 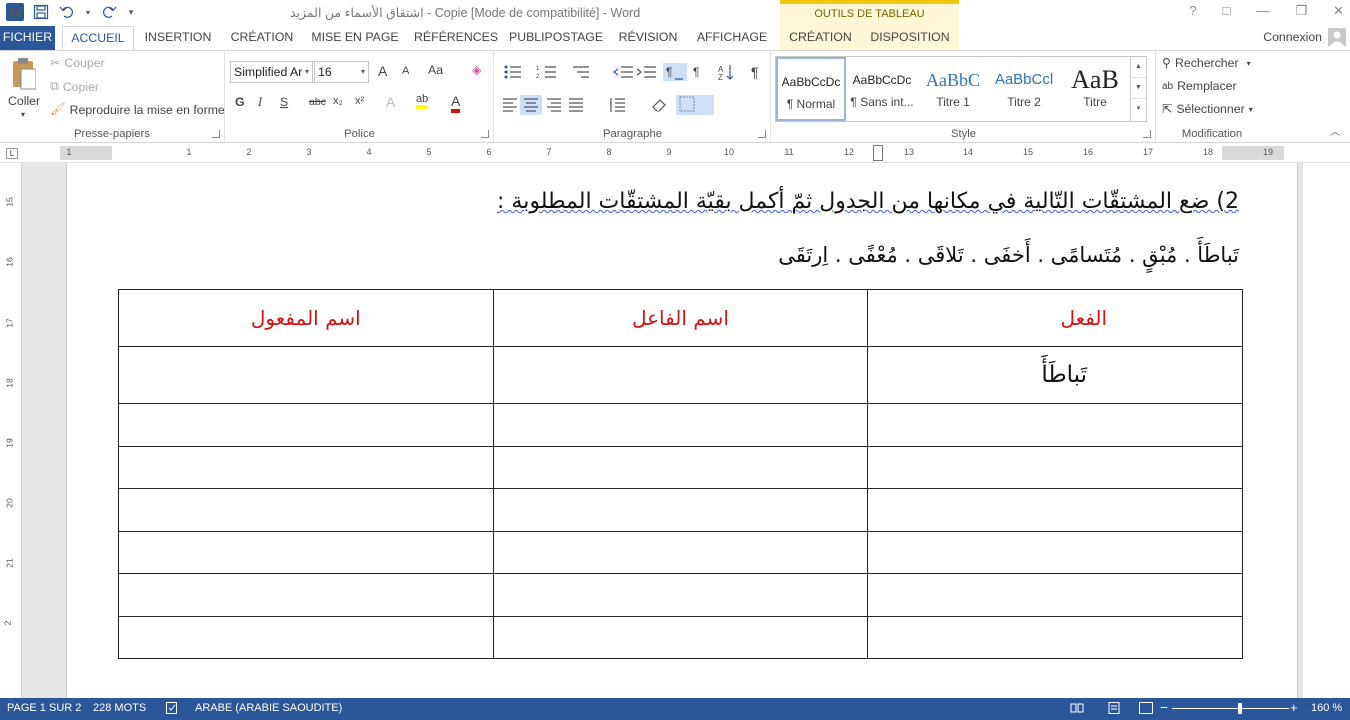 I want to click on read-mode-icon, so click(x=1077, y=709).